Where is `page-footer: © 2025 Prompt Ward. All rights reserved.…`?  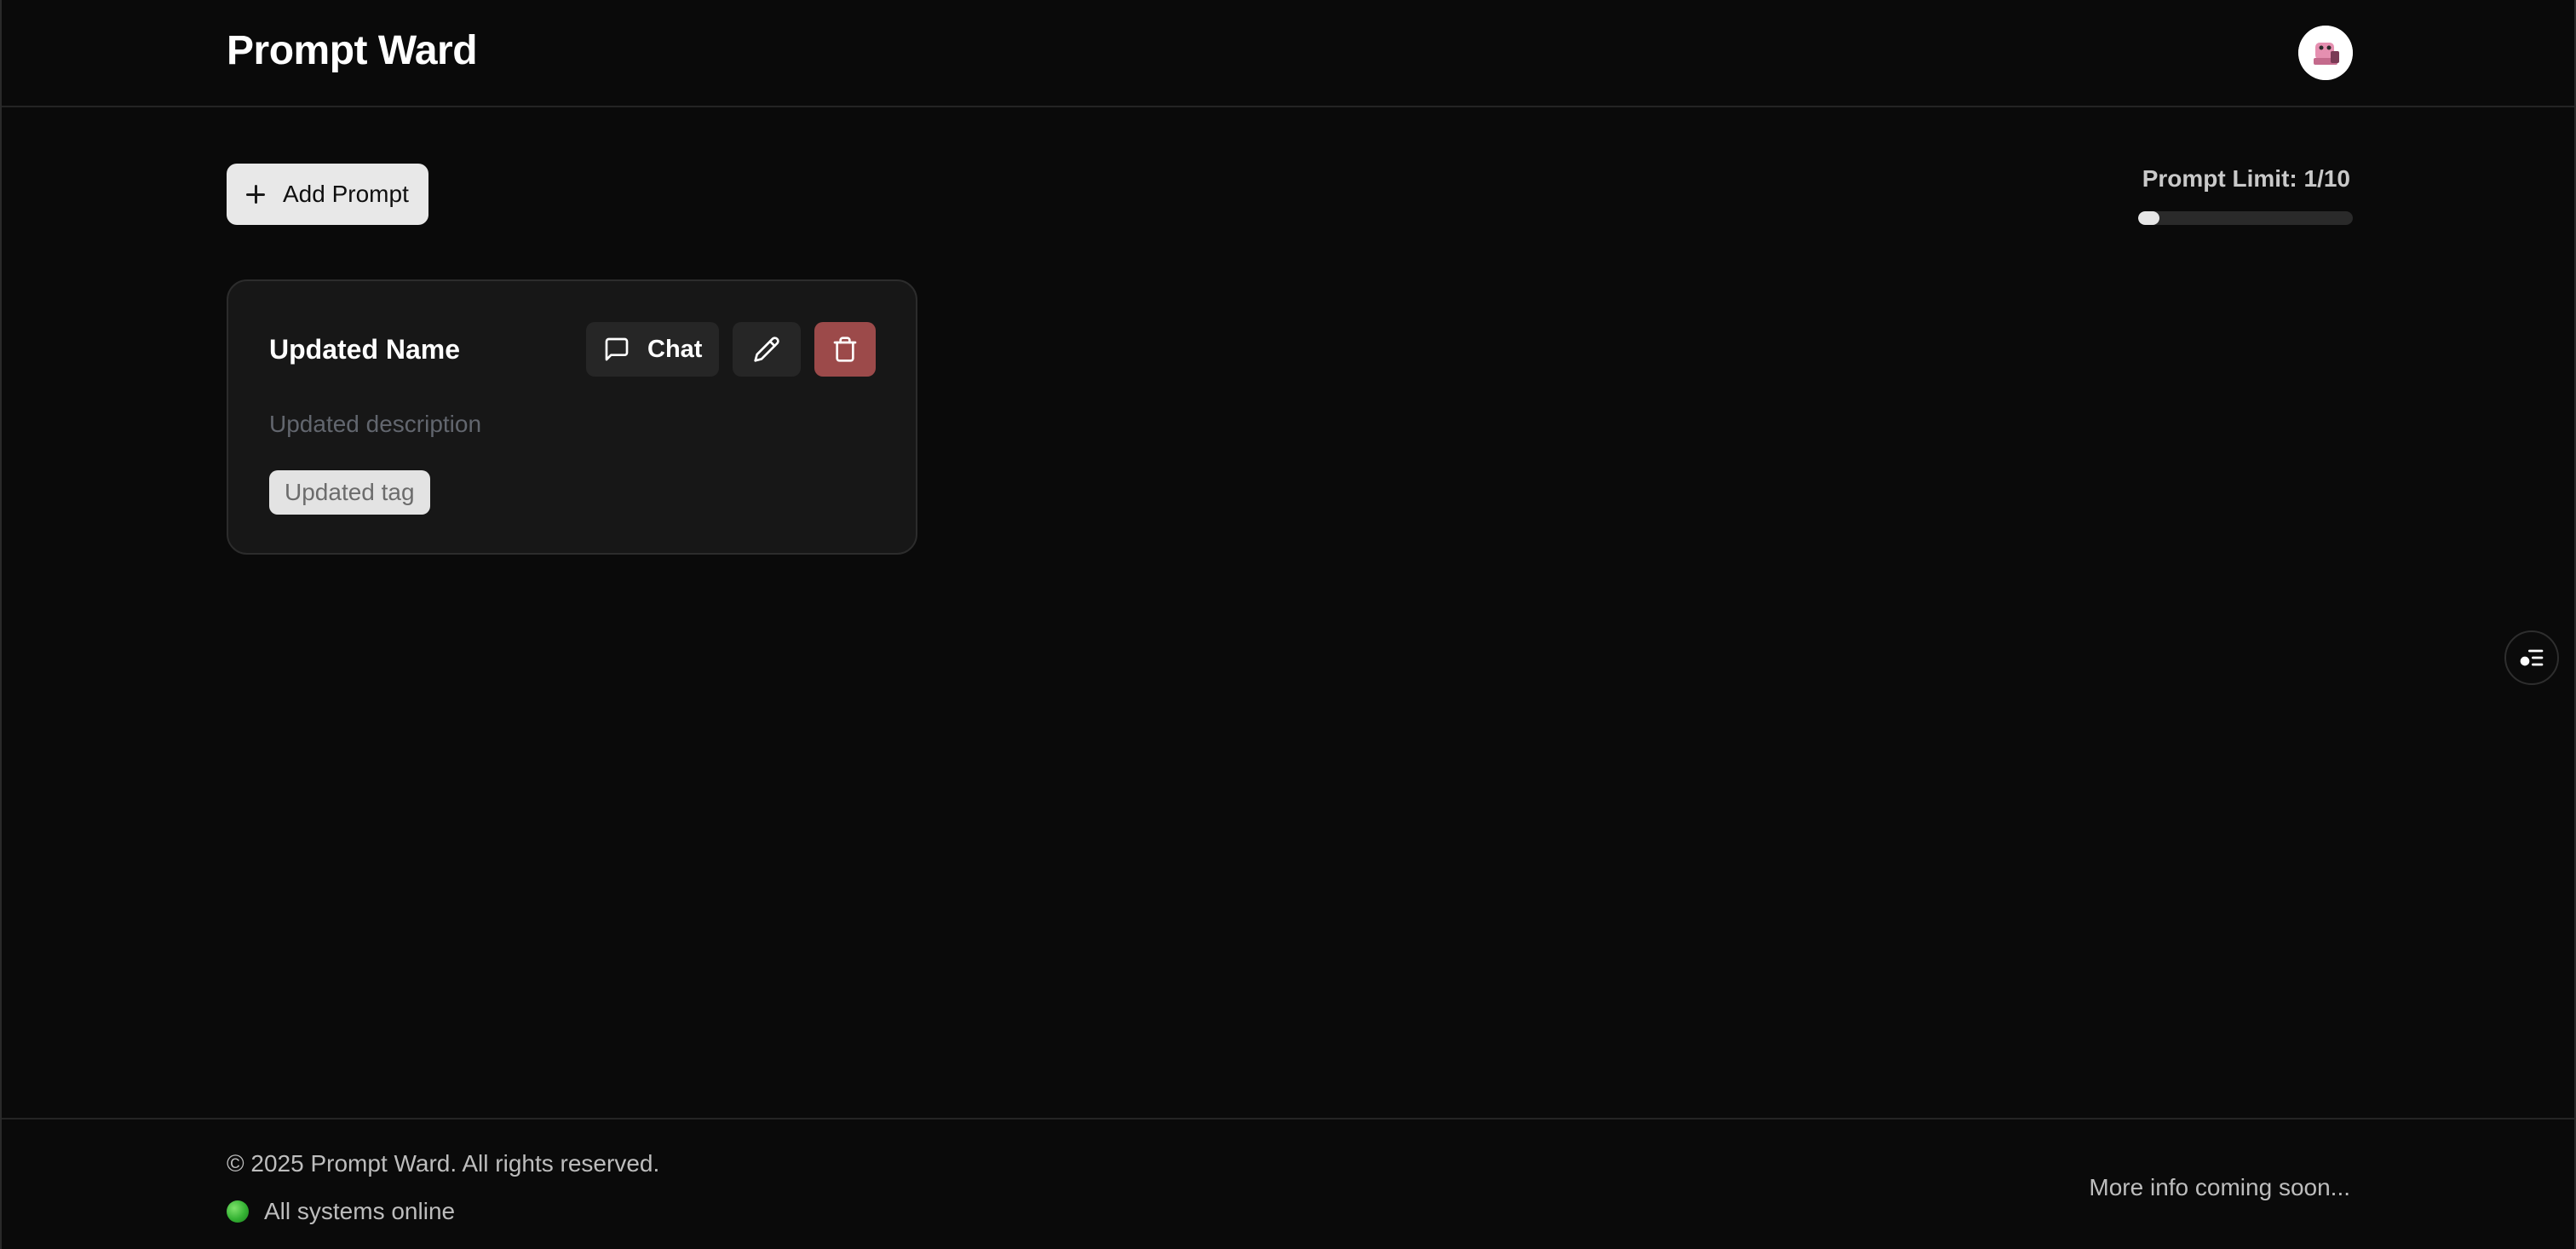 page-footer: © 2025 Prompt Ward. All rights reserved.… is located at coordinates (1288, 1183).